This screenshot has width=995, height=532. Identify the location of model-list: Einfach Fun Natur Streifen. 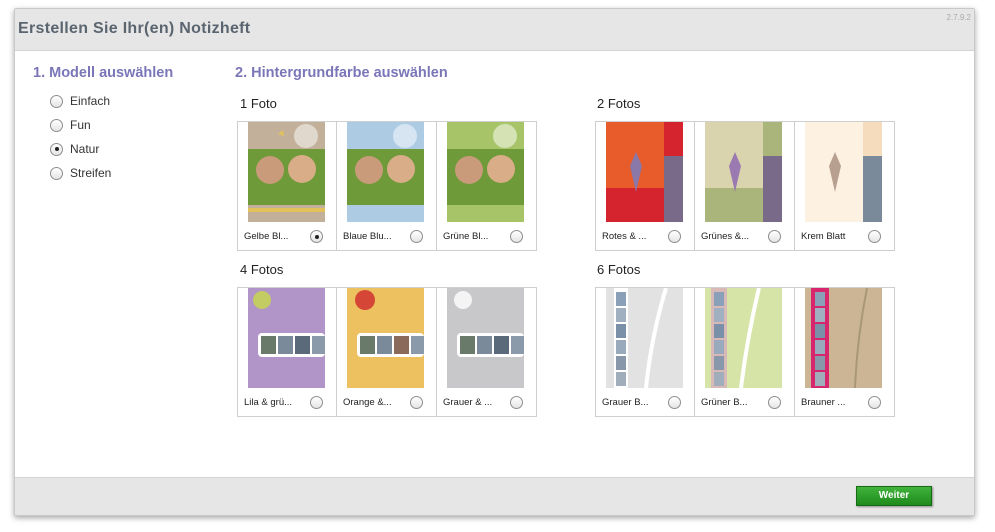
(80, 137).